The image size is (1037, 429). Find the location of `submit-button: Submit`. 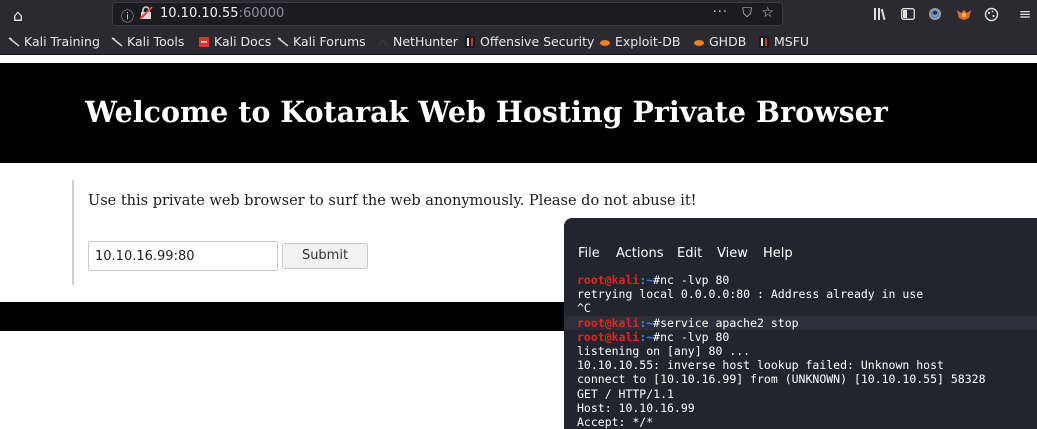

submit-button: Submit is located at coordinates (325, 256).